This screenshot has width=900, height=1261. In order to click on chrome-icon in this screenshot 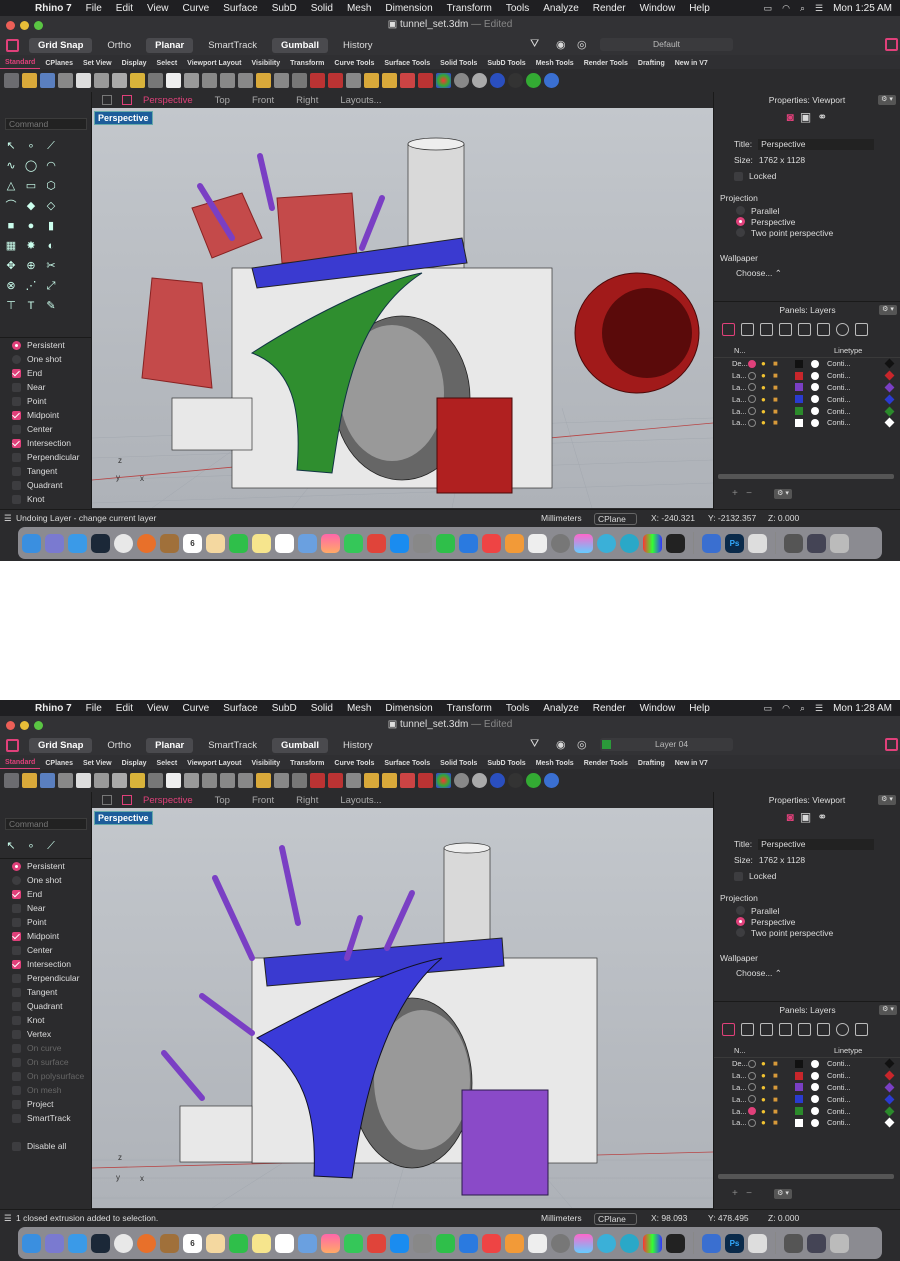, I will do `click(123, 1243)`.